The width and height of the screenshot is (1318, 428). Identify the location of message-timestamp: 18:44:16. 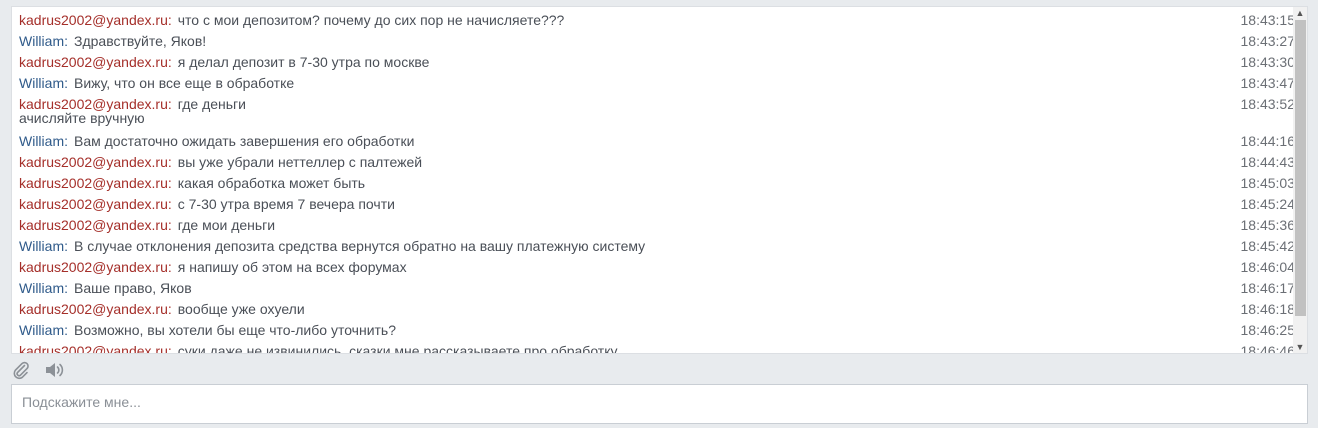
(1268, 141).